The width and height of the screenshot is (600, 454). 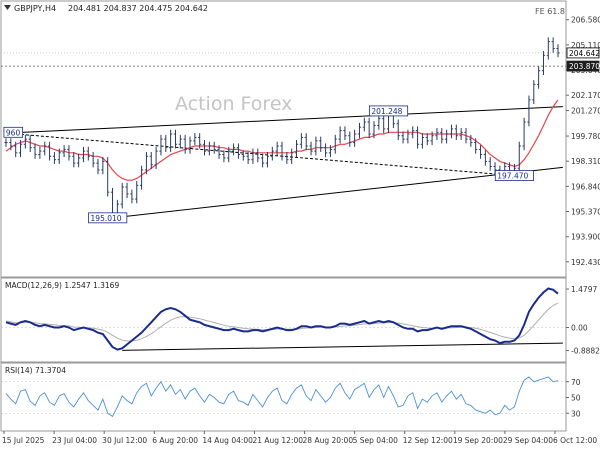 What do you see at coordinates (233, 104) in the screenshot?
I see `watermark: Action Forex` at bounding box center [233, 104].